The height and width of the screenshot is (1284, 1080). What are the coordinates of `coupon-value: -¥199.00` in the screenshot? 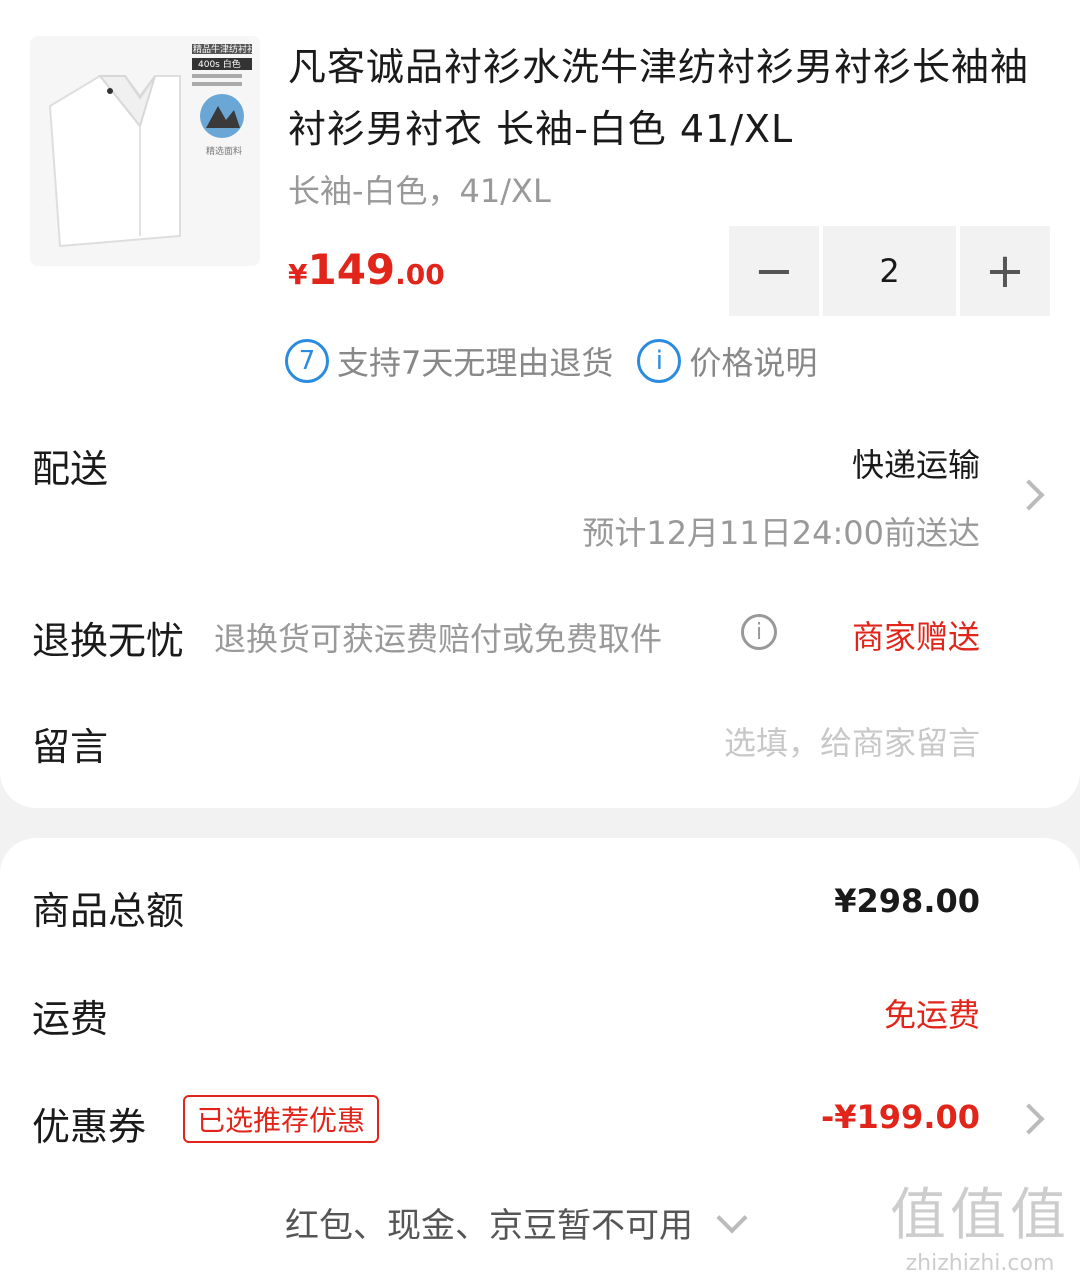 It's located at (900, 1117).